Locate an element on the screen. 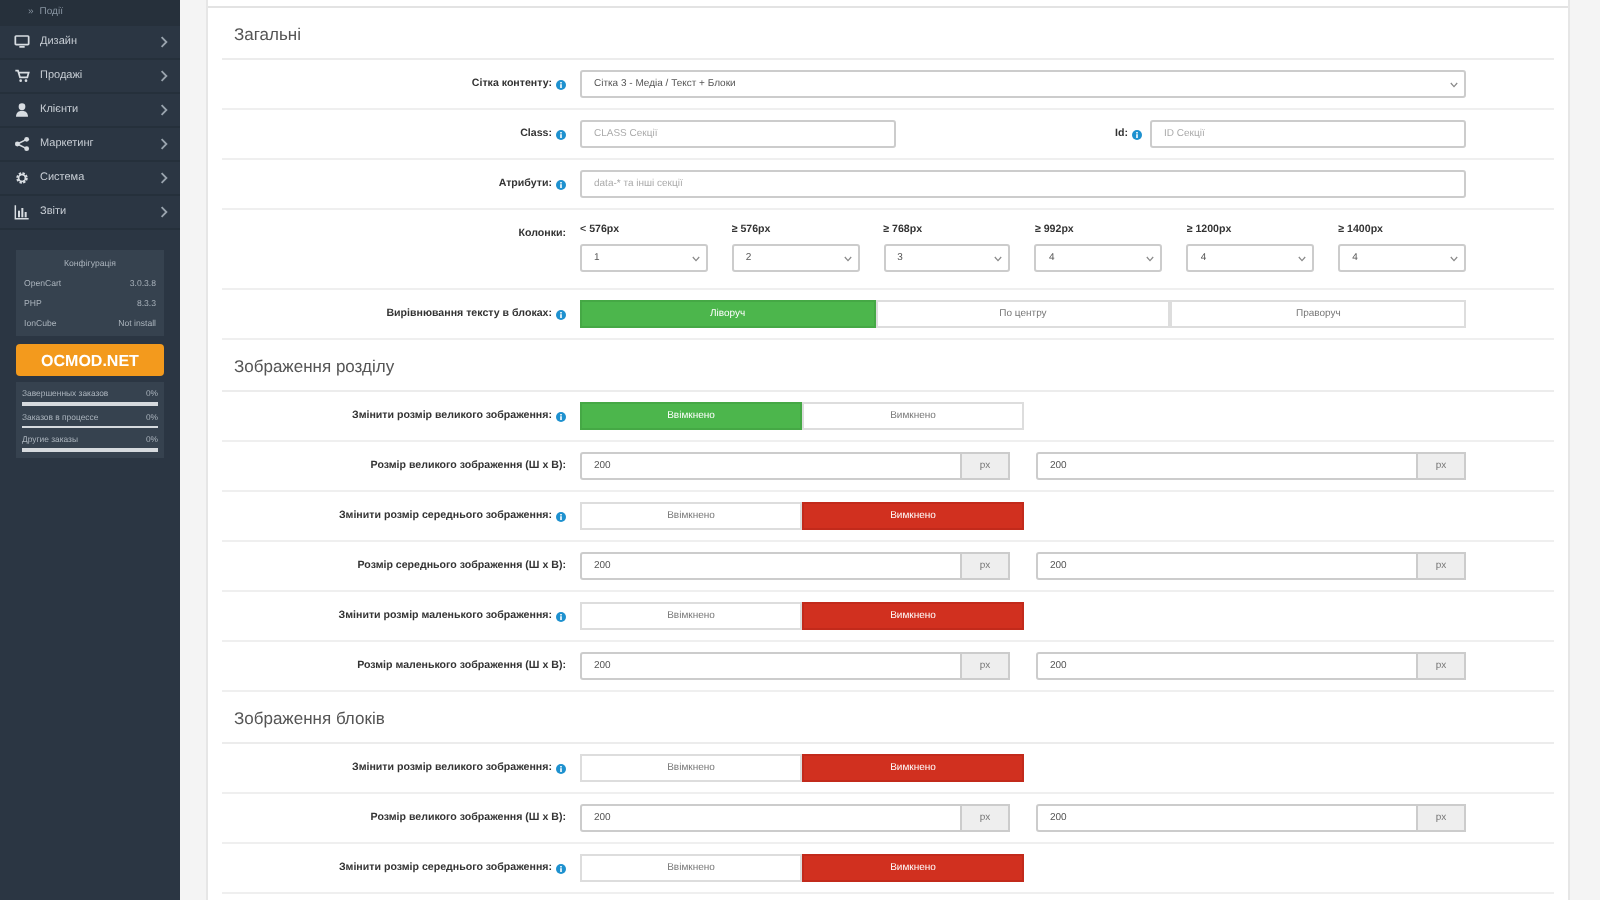  person-icon is located at coordinates (22, 110).